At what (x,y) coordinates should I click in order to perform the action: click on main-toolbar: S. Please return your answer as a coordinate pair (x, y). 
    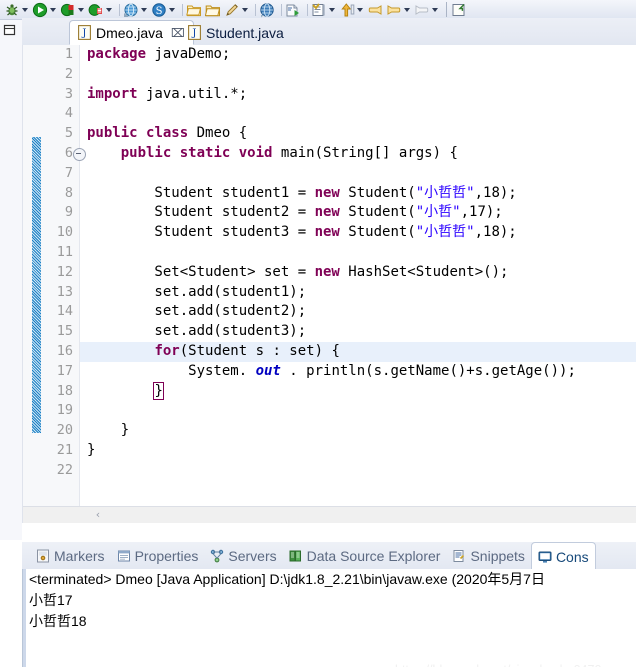
    Looking at the image, I should click on (318, 10).